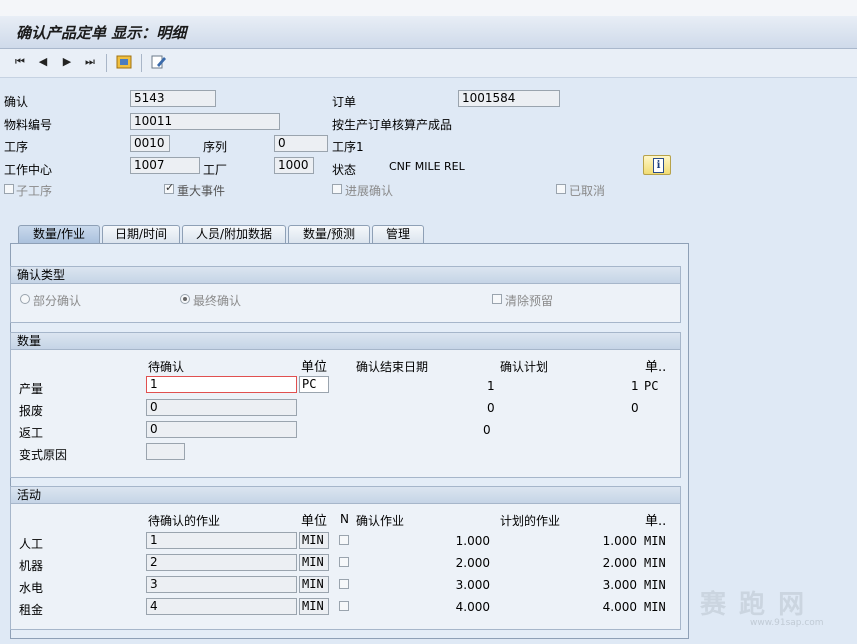 This screenshot has width=857, height=644. Describe the element at coordinates (124, 62) in the screenshot. I see `find-icon` at that location.